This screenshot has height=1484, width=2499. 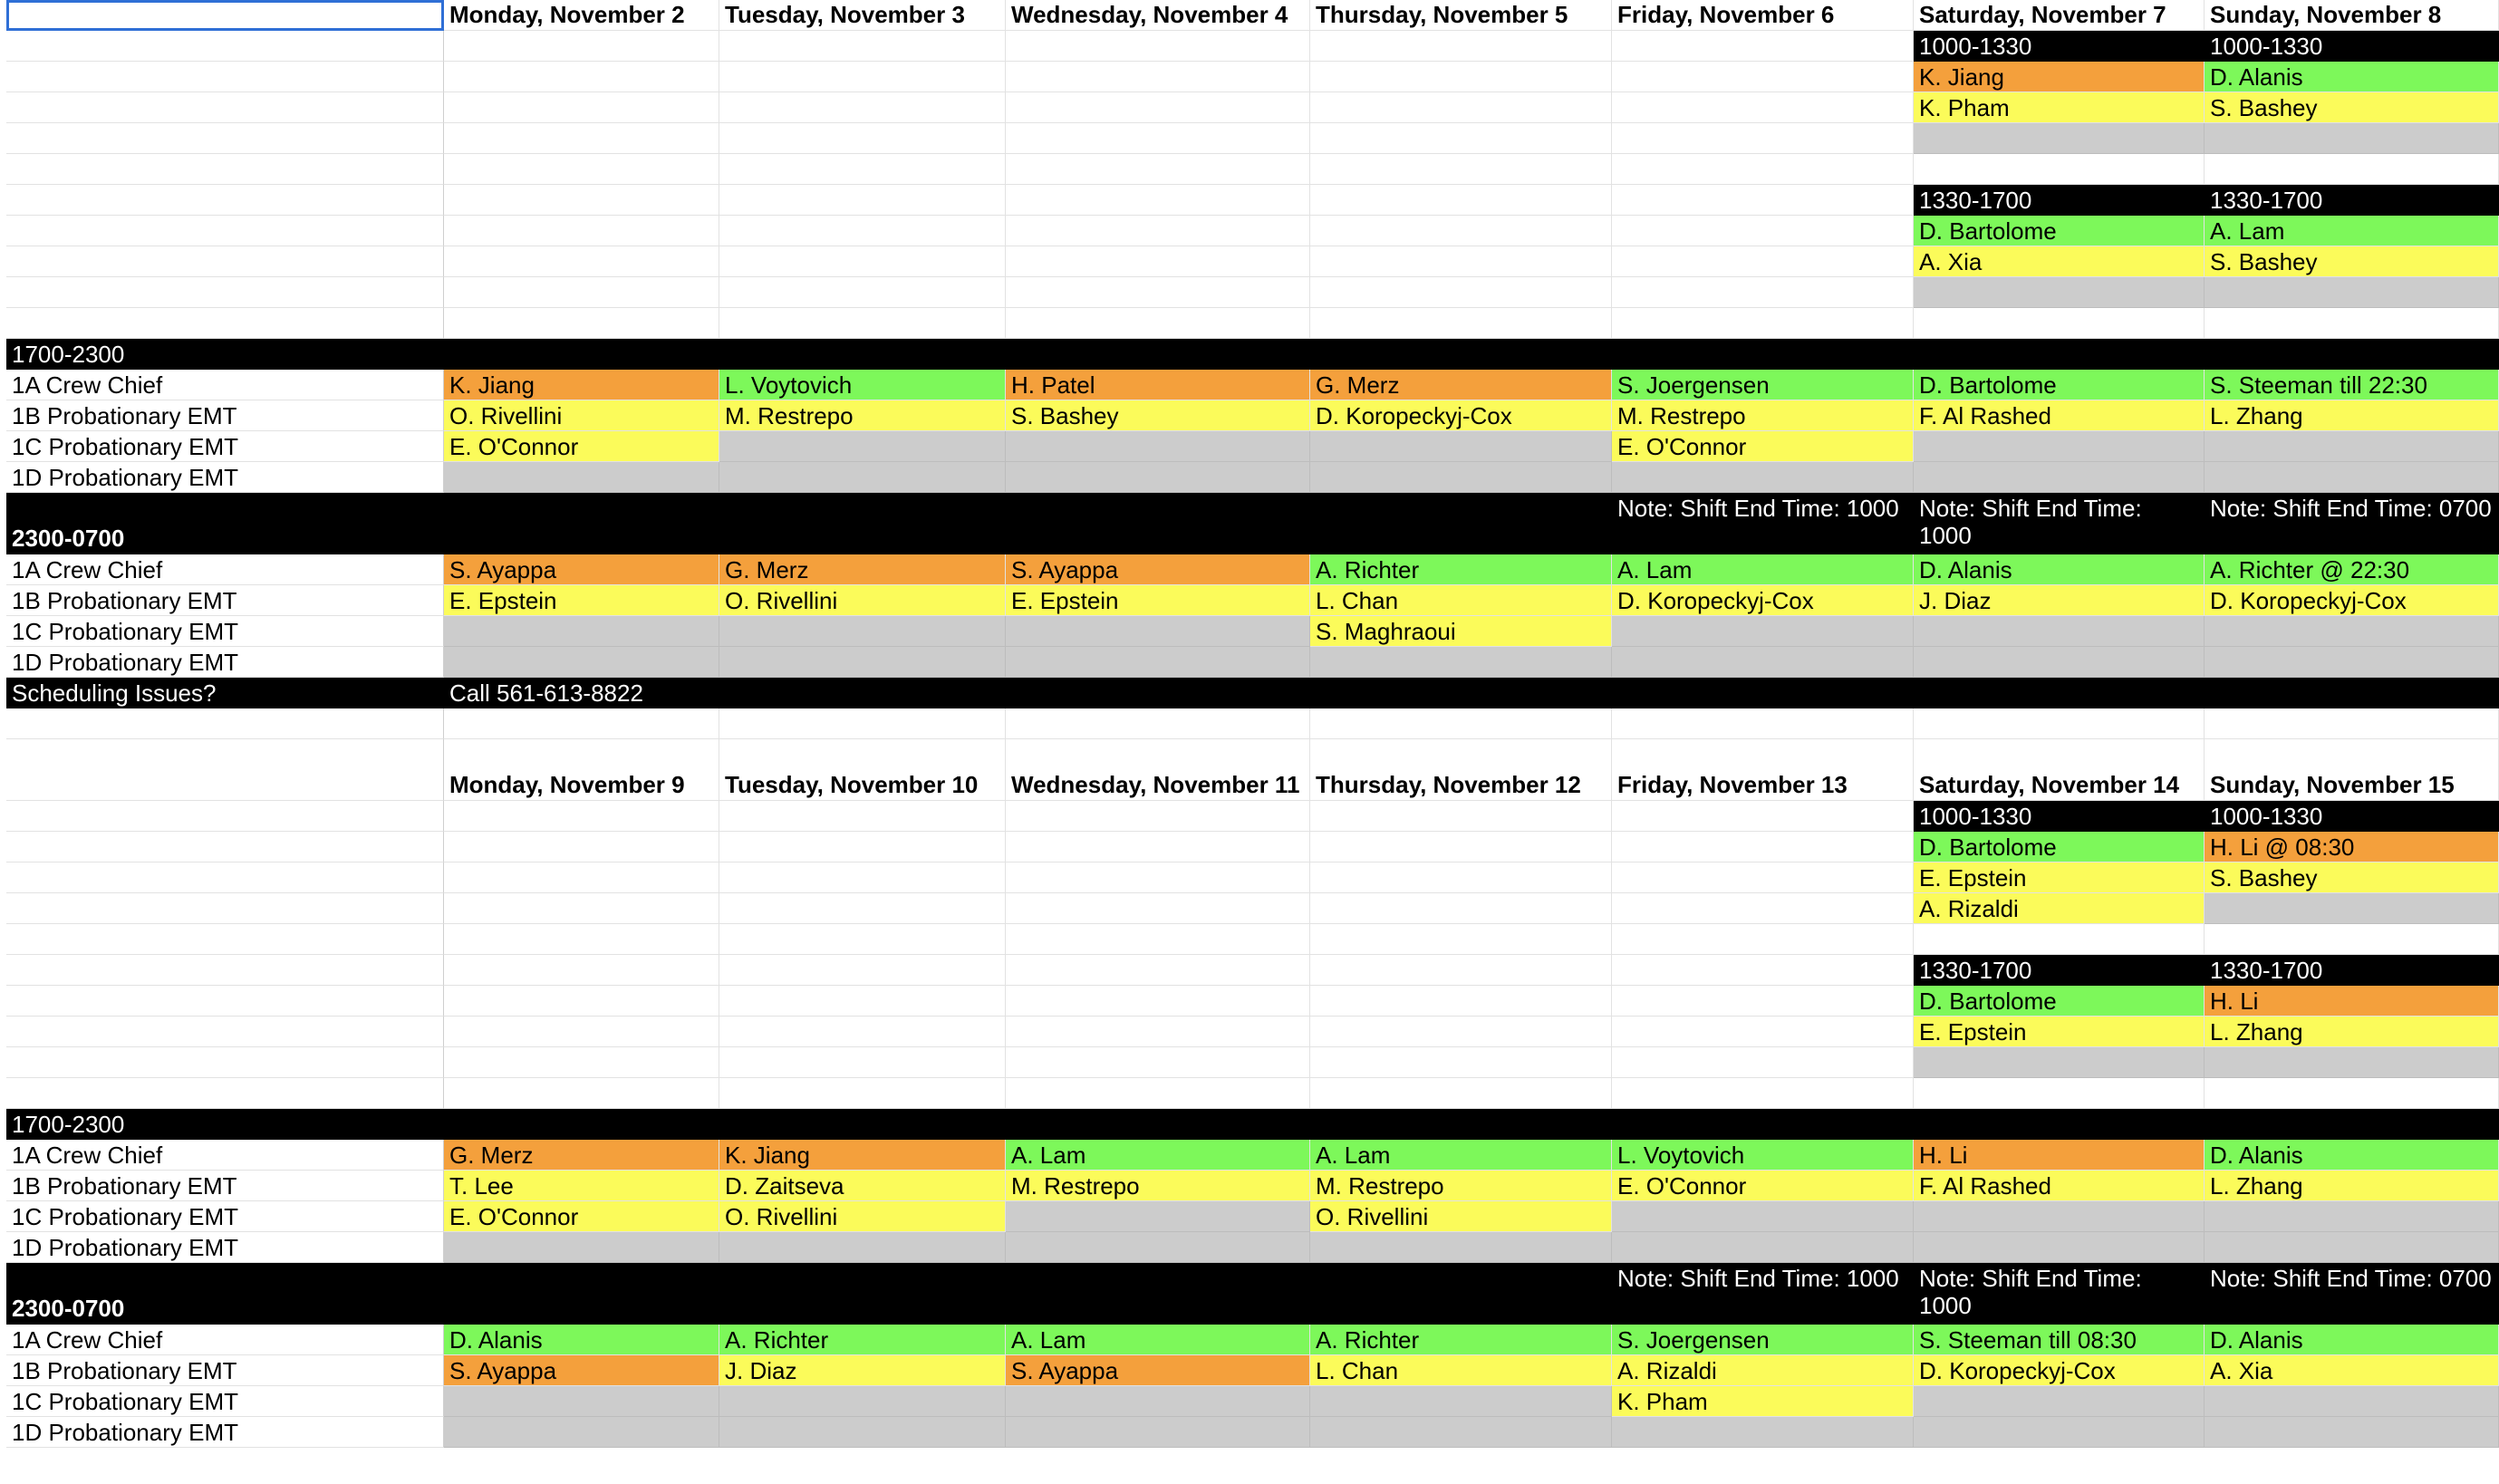 What do you see at coordinates (2352, 47) in the screenshot?
I see `shift-time-label: 1000-1330` at bounding box center [2352, 47].